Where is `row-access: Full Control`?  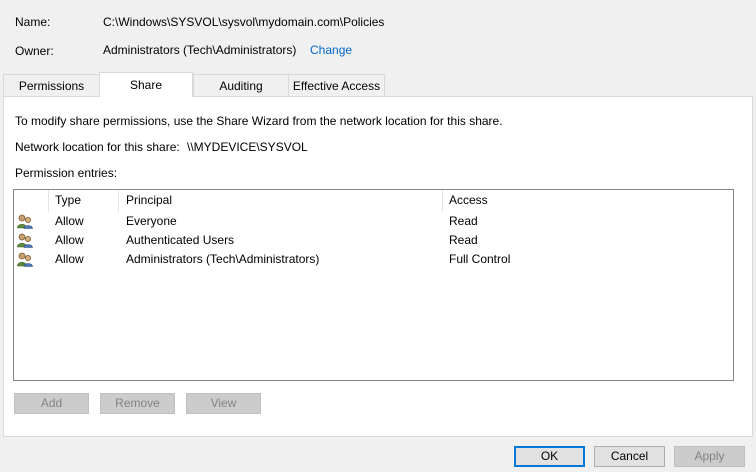 row-access: Full Control is located at coordinates (480, 259).